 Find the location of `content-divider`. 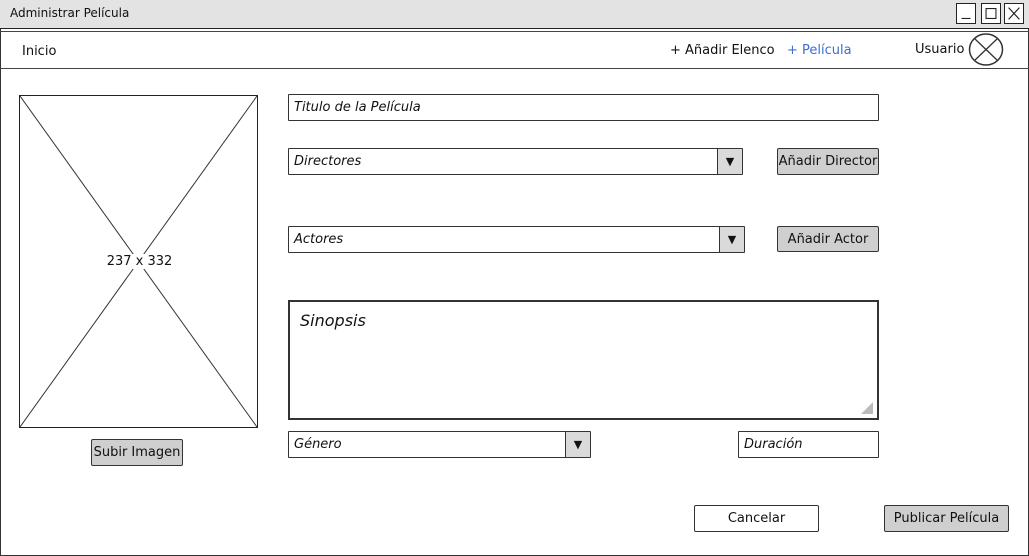

content-divider is located at coordinates (514, 68).